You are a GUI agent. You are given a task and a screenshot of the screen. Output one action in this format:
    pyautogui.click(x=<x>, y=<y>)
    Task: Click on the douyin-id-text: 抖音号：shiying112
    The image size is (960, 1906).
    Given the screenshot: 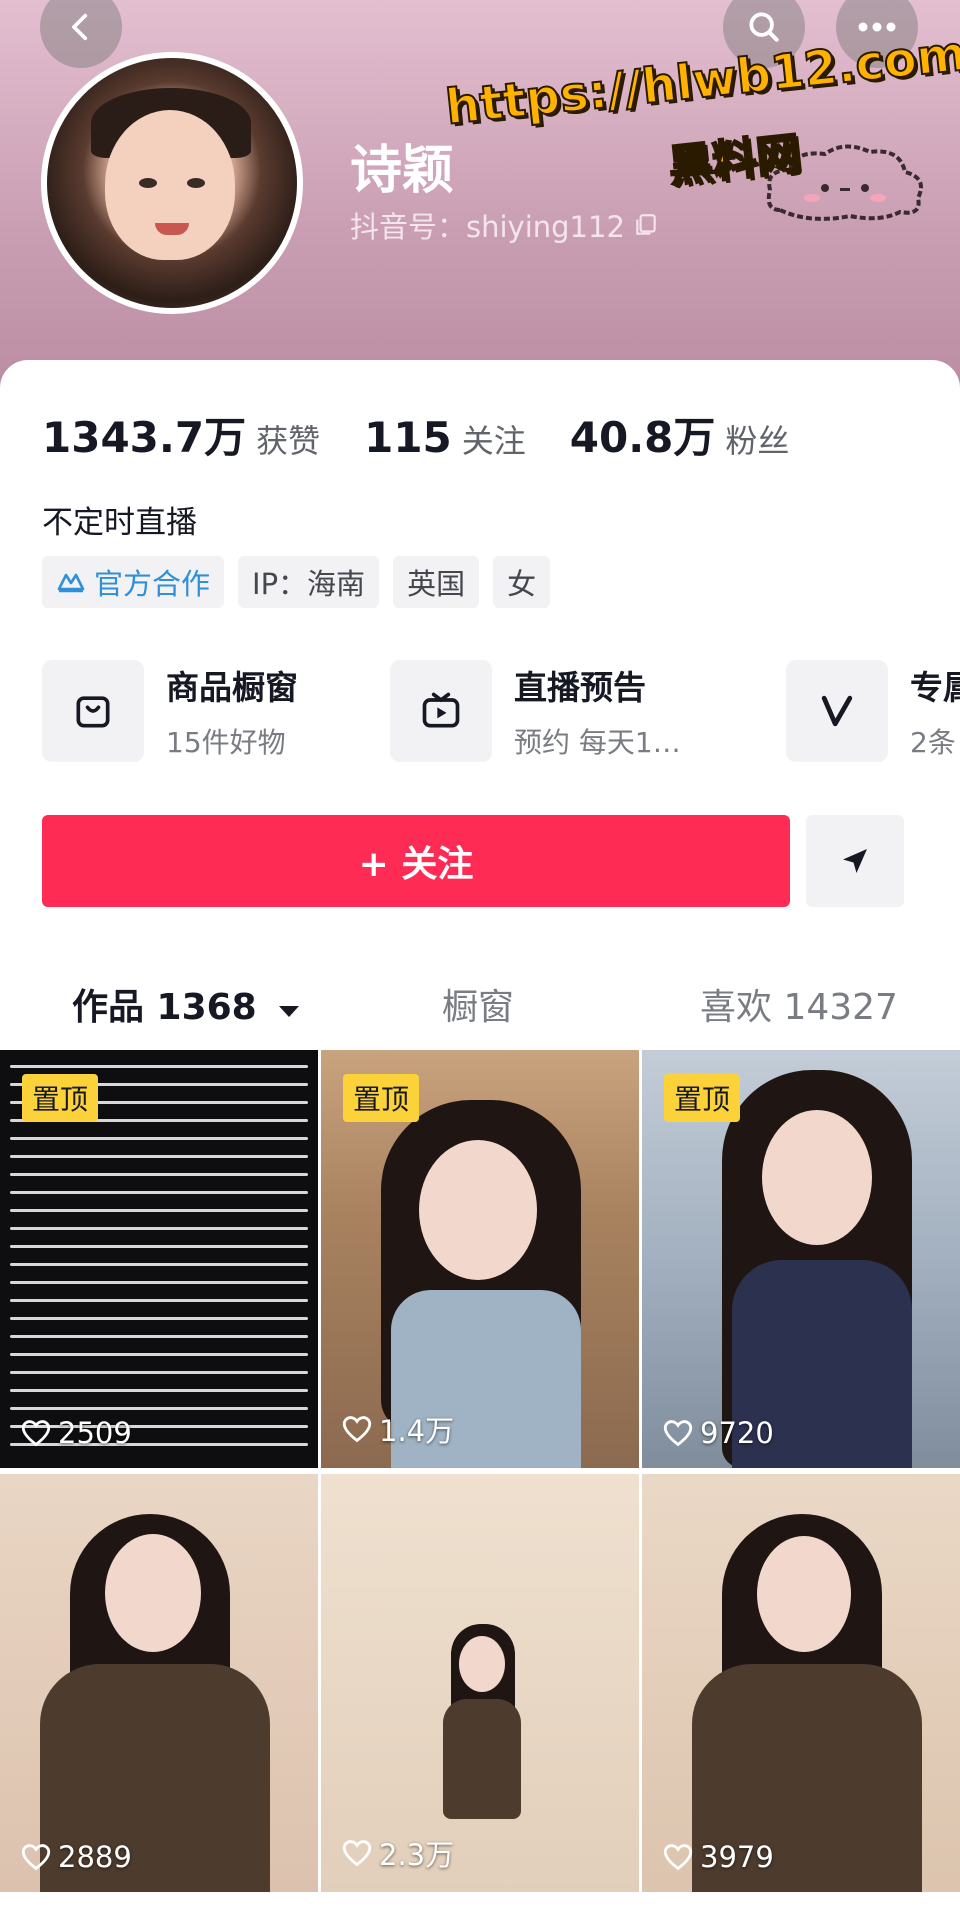 What is the action you would take?
    pyautogui.click(x=487, y=227)
    